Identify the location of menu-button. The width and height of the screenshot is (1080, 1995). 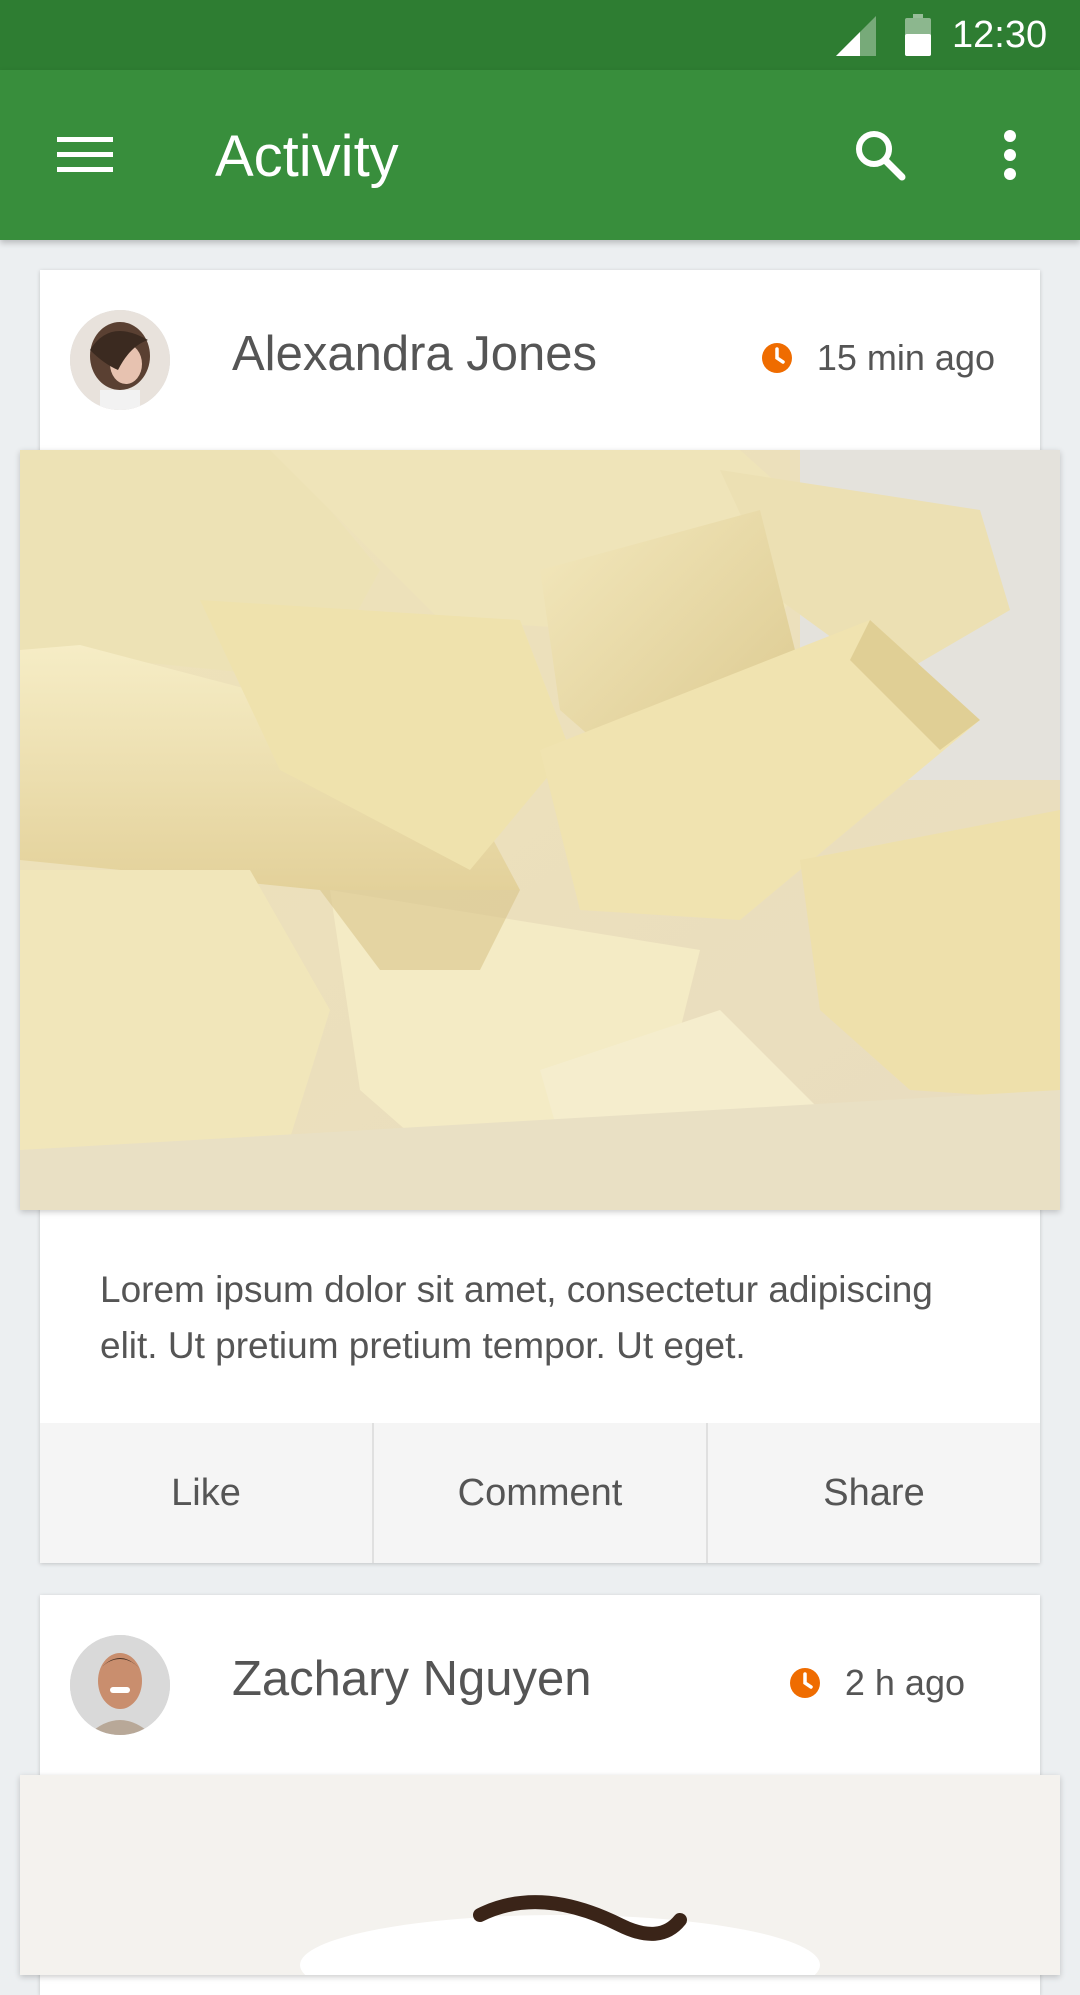
(85, 155).